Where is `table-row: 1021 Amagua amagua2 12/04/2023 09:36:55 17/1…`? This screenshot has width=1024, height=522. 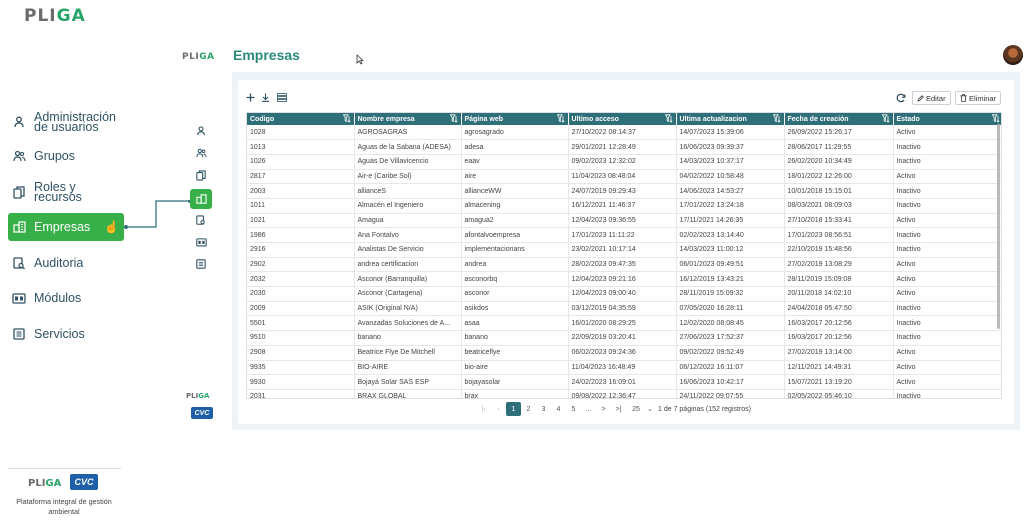 table-row: 1021 Amagua amagua2 12/04/2023 09:36:55 17/1… is located at coordinates (624, 221).